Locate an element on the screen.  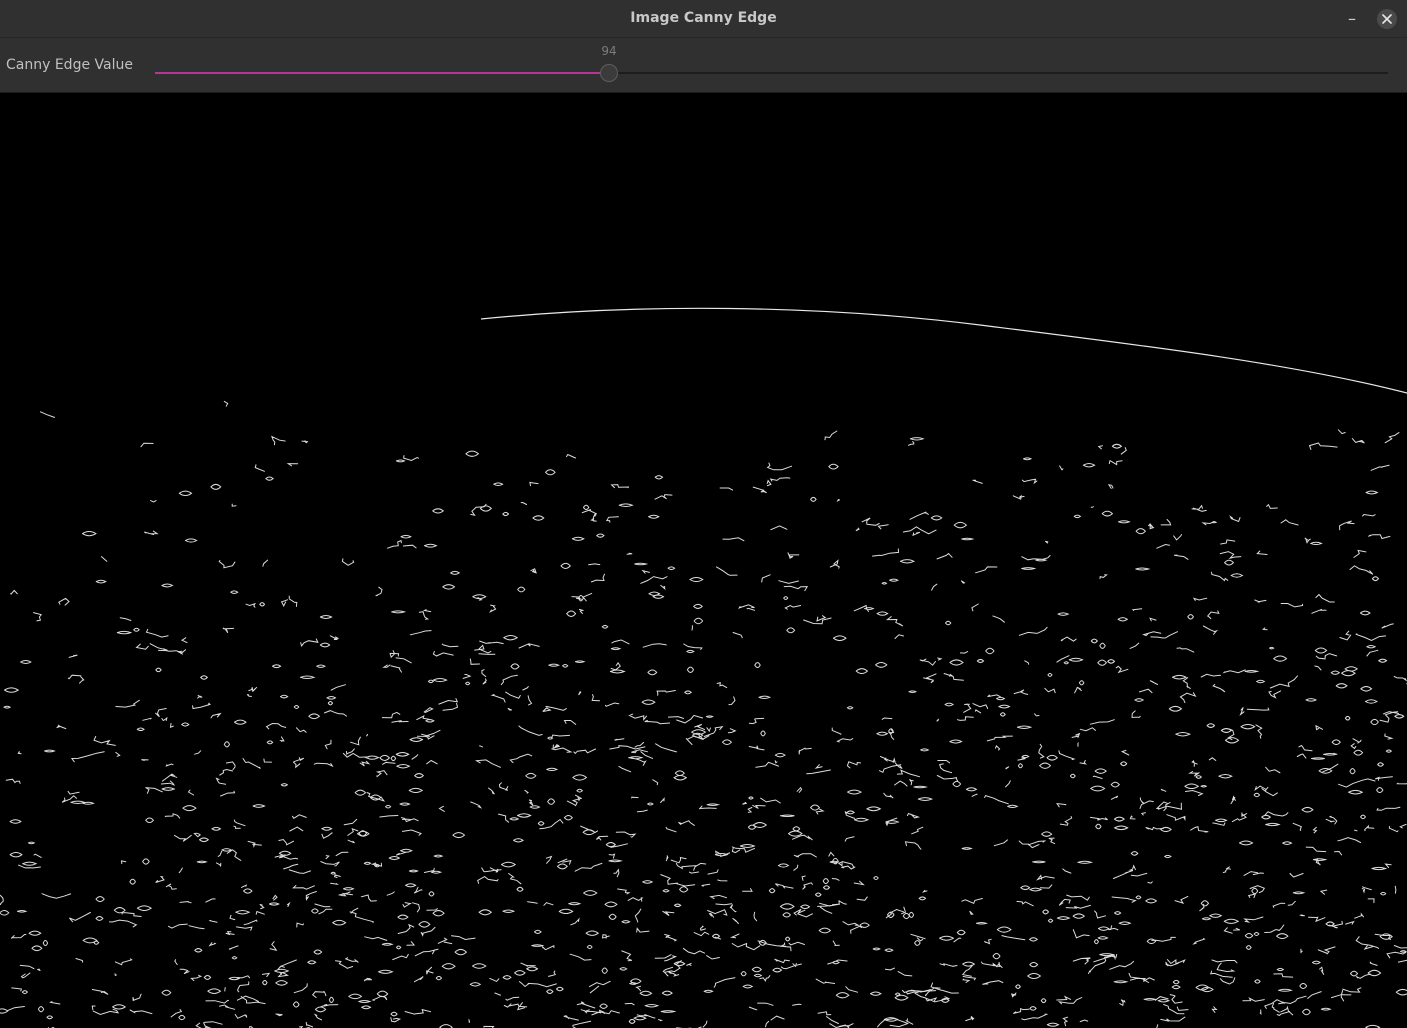
slider-value: 94 is located at coordinates (609, 51).